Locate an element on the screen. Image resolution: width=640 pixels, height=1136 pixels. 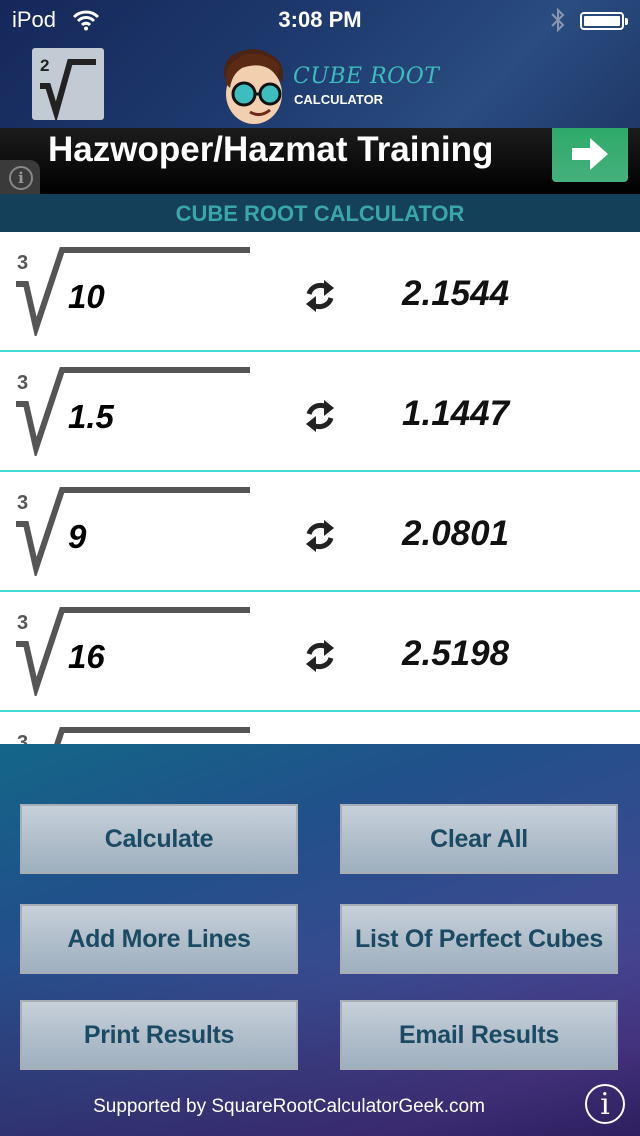
square-root-calculator-button: 2 is located at coordinates (68, 84).